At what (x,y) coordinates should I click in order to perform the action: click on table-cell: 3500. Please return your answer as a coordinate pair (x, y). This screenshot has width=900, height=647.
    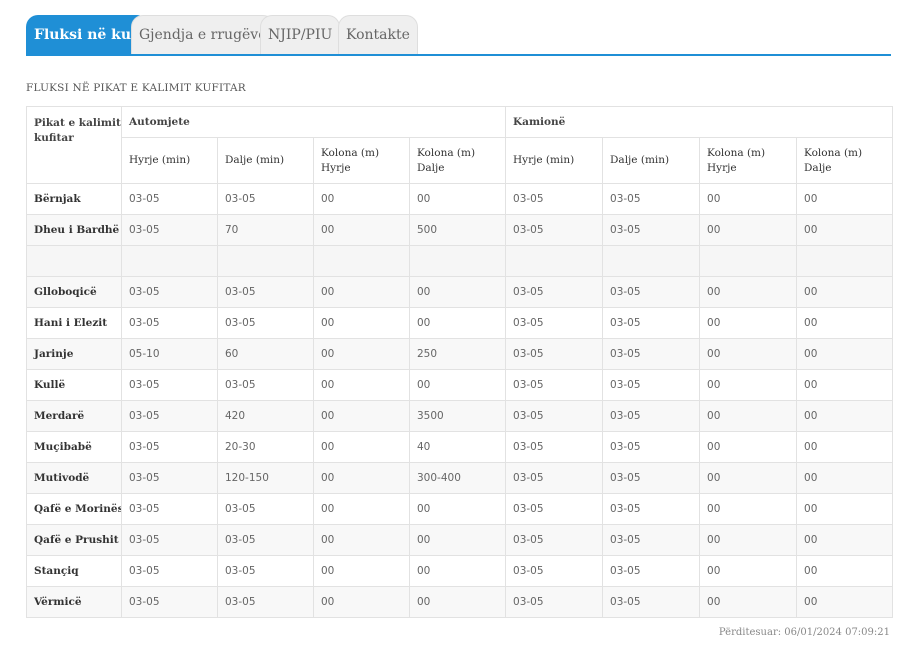
    Looking at the image, I should click on (457, 416).